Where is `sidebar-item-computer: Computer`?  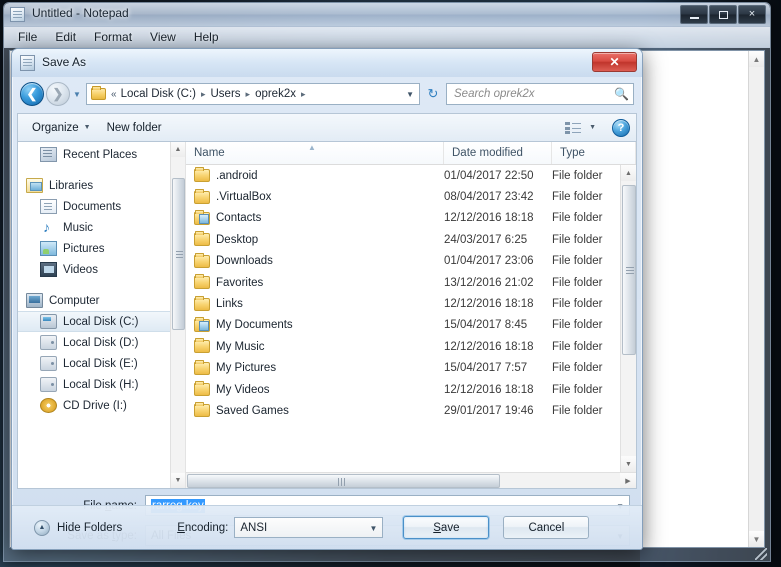 sidebar-item-computer: Computer is located at coordinates (101, 300).